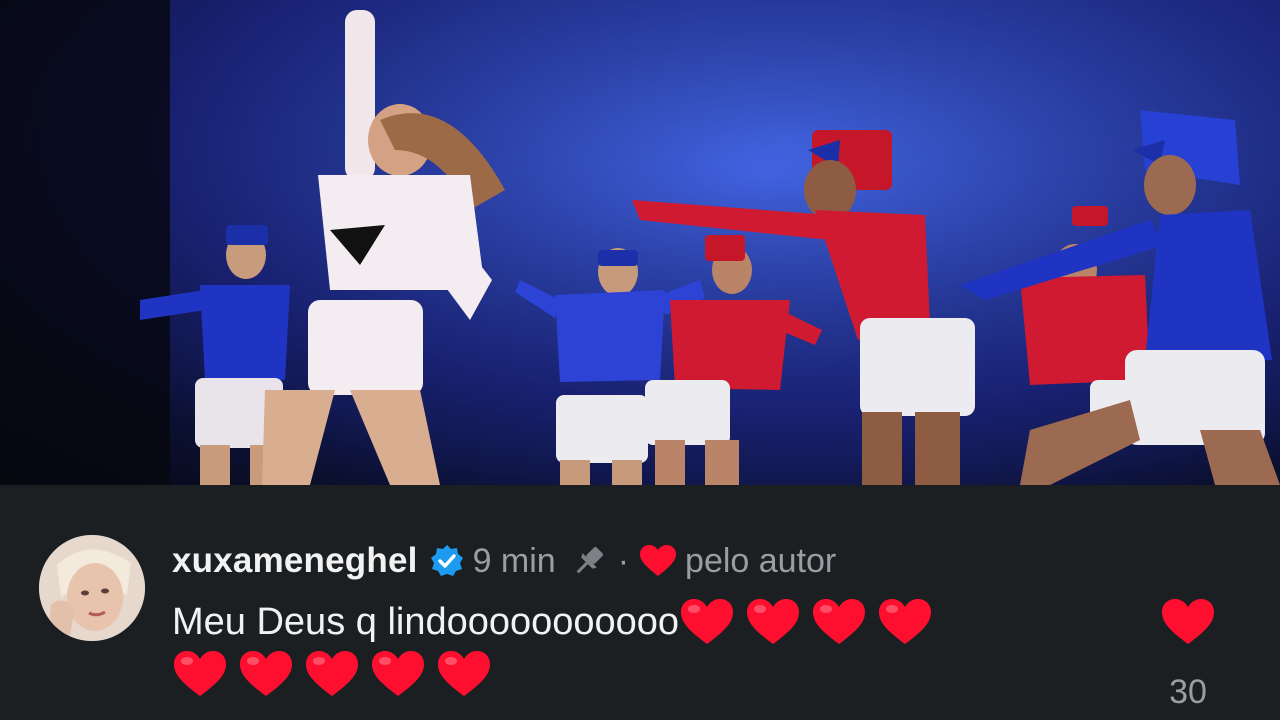 The width and height of the screenshot is (1280, 720). I want to click on username: xuxameneghel, so click(295, 561).